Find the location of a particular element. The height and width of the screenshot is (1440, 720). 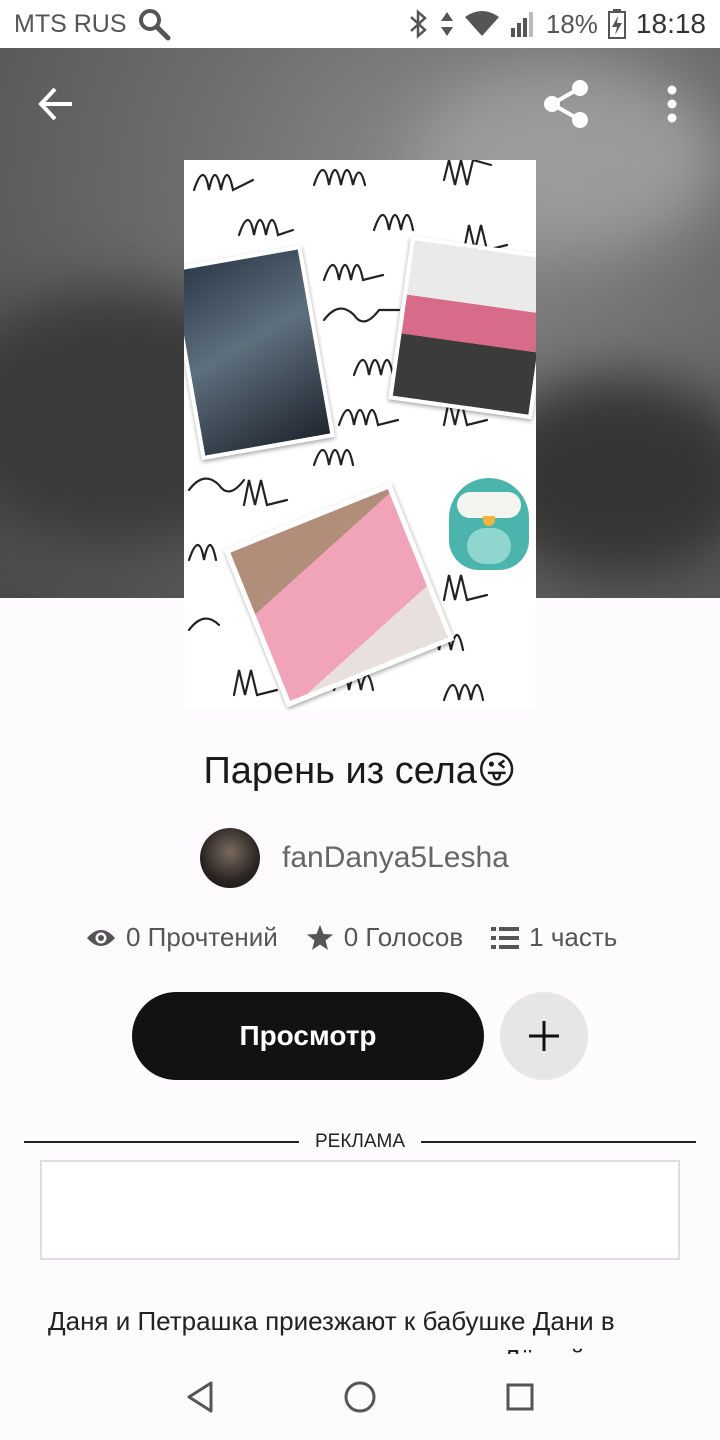

wifi-icon is located at coordinates (481, 23).